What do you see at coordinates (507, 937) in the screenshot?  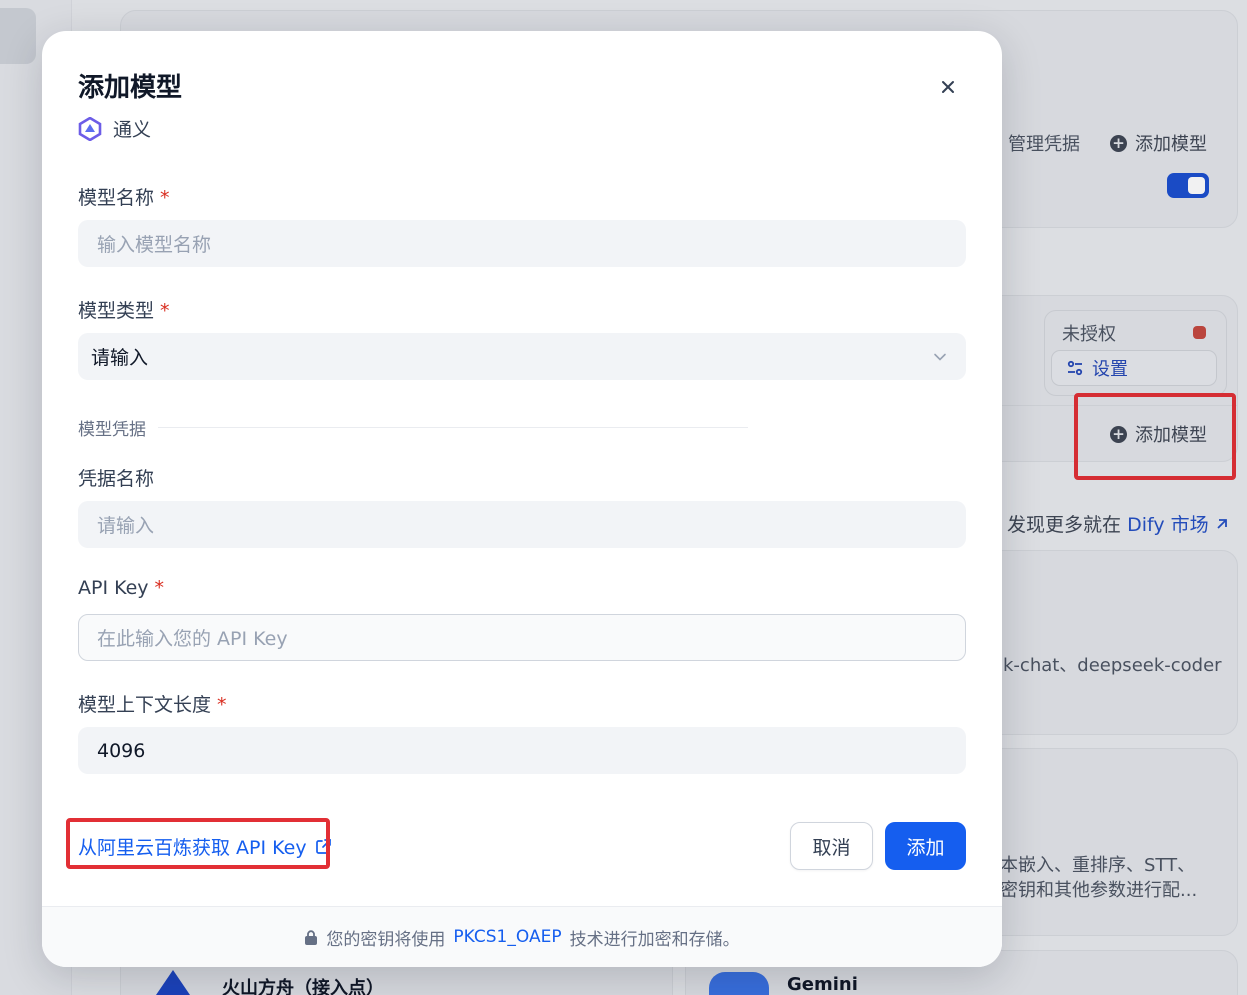 I see `footer-algorithm-link: PKCS1_OAEP` at bounding box center [507, 937].